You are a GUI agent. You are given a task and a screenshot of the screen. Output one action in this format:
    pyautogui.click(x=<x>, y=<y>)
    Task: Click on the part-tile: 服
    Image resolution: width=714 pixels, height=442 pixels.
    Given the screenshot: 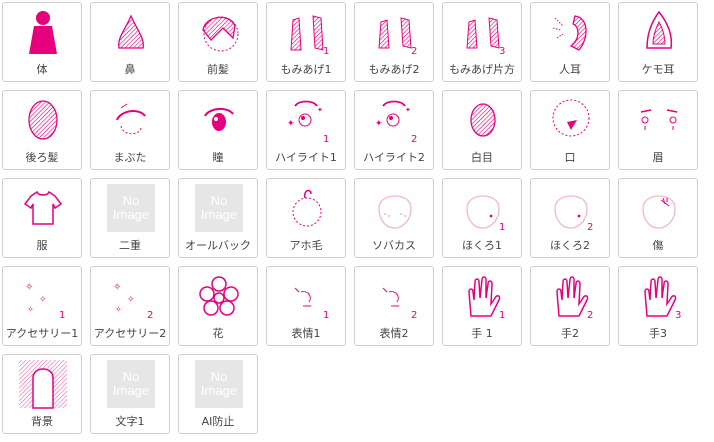 What is the action you would take?
    pyautogui.click(x=42, y=218)
    